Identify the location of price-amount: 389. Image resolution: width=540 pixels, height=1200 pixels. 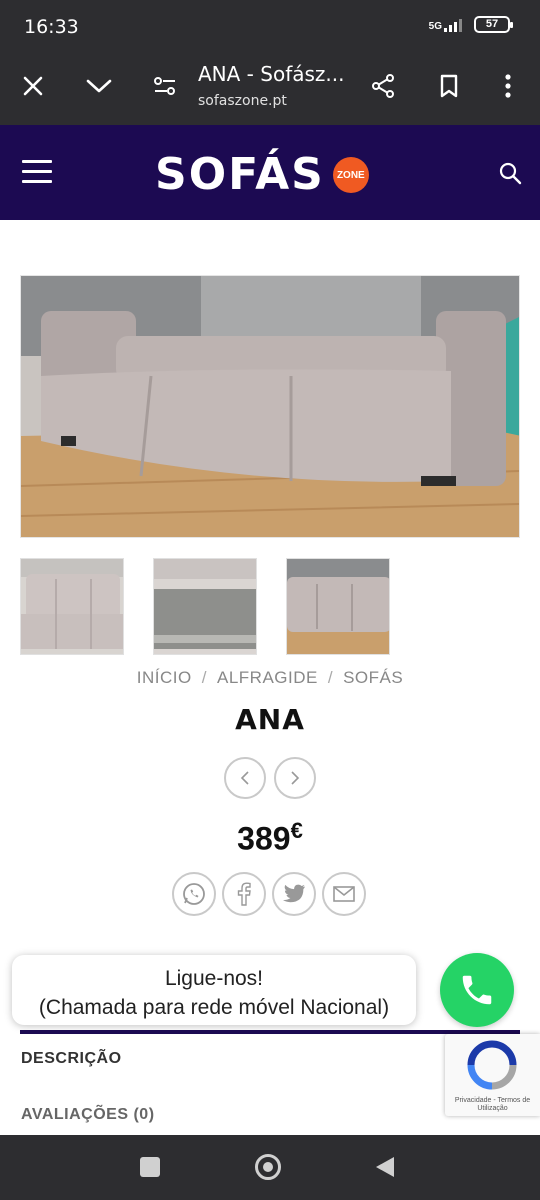
(264, 838).